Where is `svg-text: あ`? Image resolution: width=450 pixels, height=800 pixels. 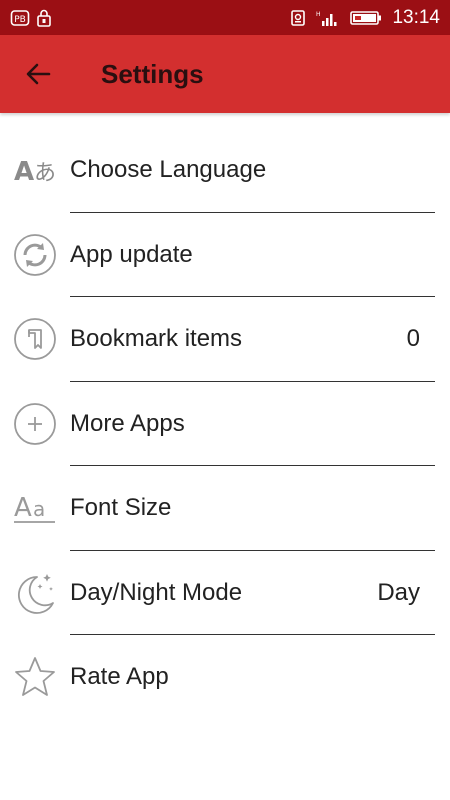 svg-text: あ is located at coordinates (45, 173).